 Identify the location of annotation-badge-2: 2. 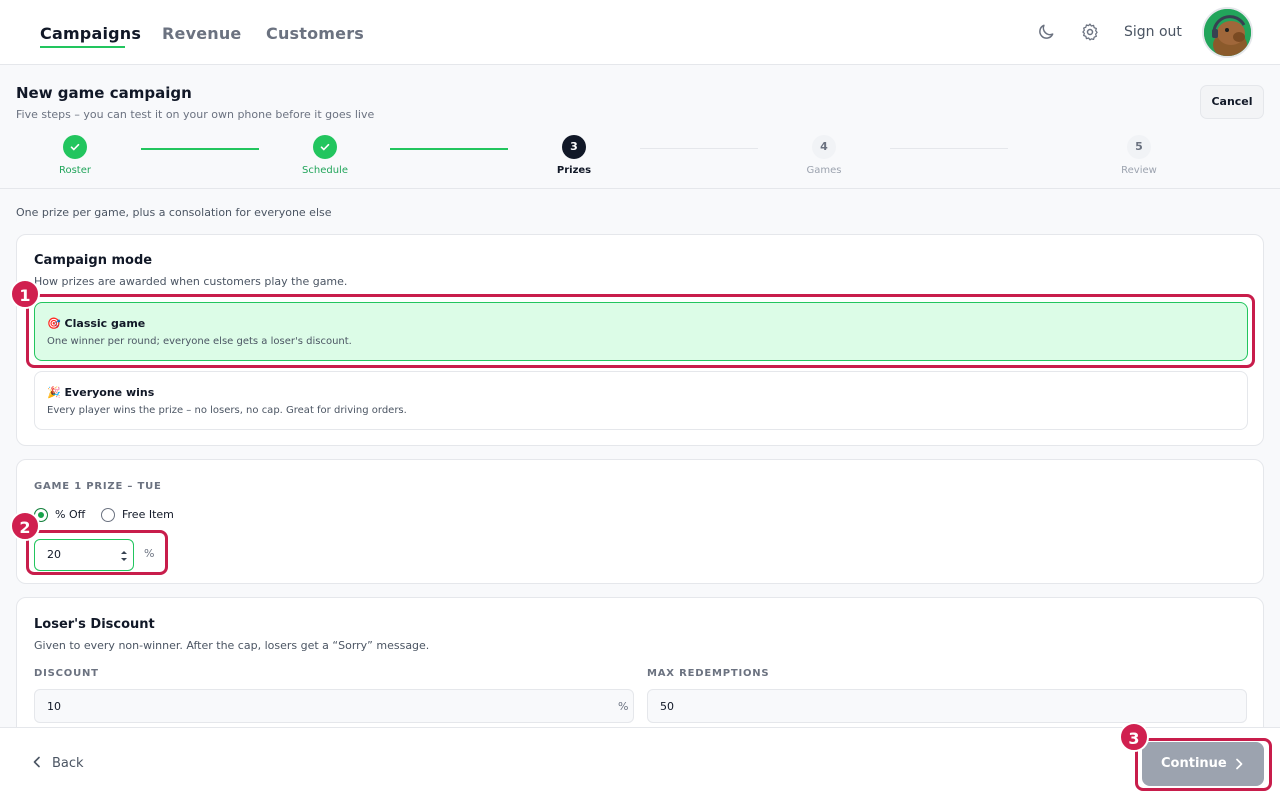
(25, 526).